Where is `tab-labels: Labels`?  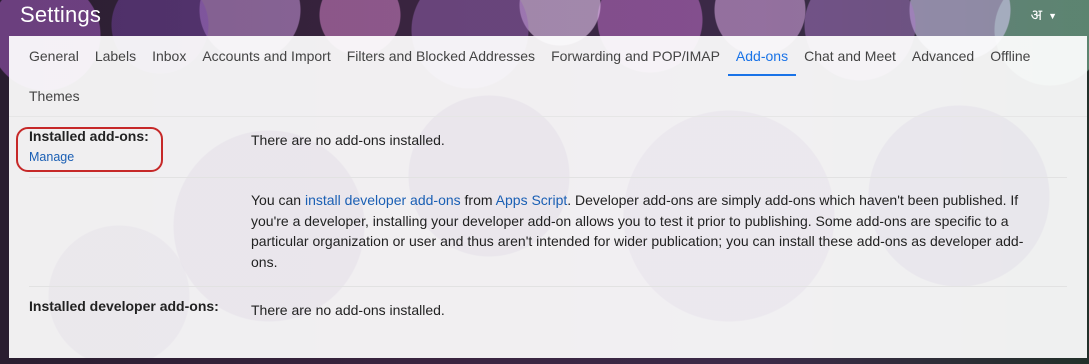
tab-labels: Labels is located at coordinates (115, 56).